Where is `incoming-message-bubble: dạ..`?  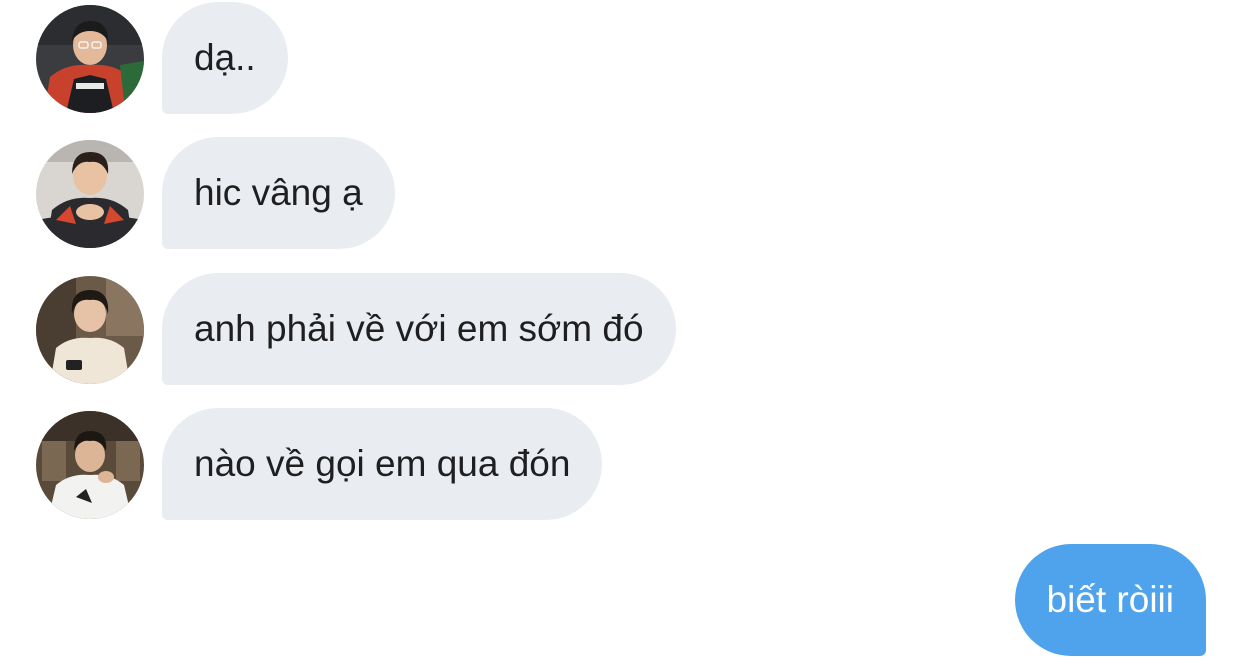 incoming-message-bubble: dạ.. is located at coordinates (225, 58).